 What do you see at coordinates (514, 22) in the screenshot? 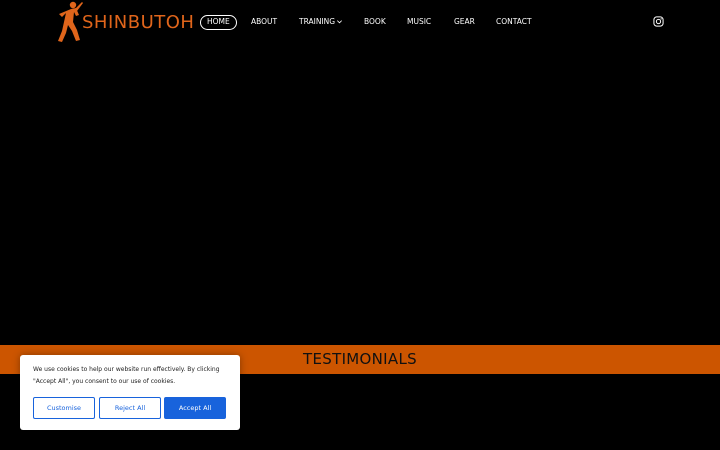
I see `nav-item-contact: CONTACT` at bounding box center [514, 22].